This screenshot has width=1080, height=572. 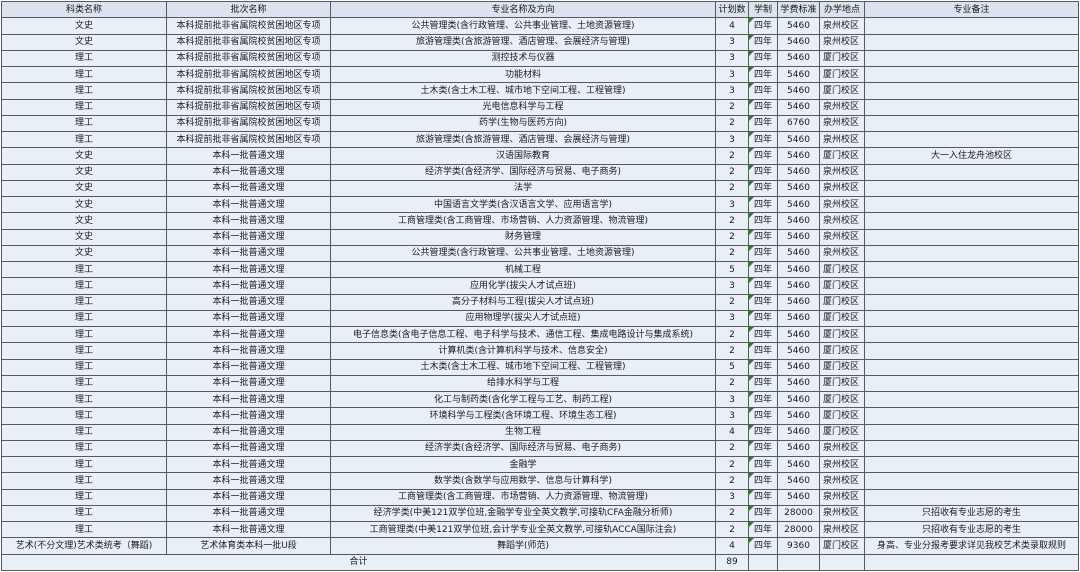 I want to click on cell-tuition: 28000, so click(x=798, y=529).